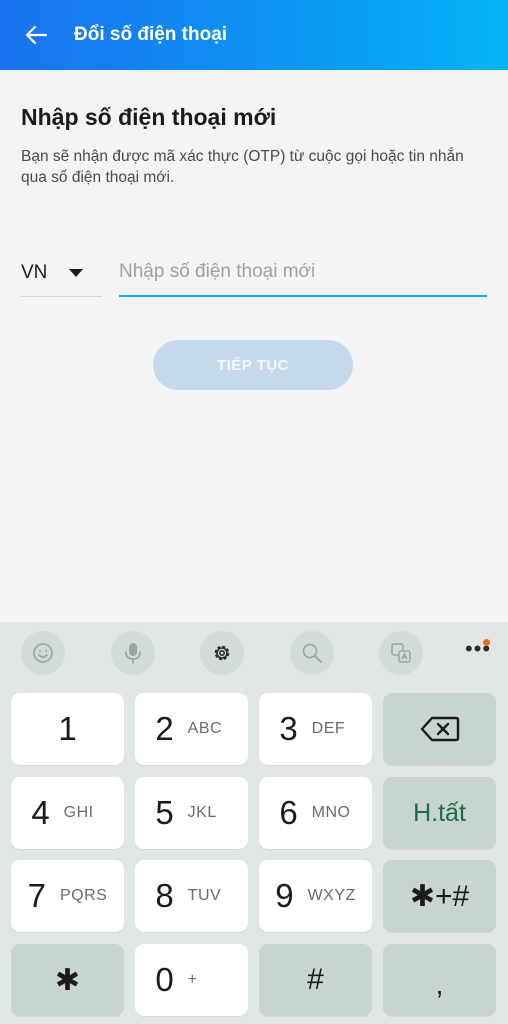  I want to click on symbols-key: ✱+#, so click(439, 896).